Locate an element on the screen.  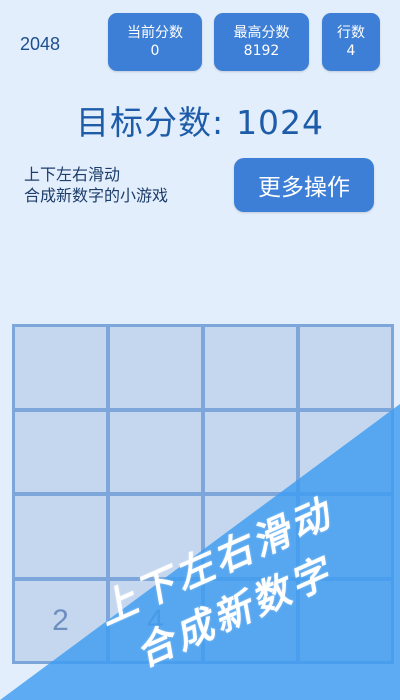
app-title: 2048 is located at coordinates (40, 44).